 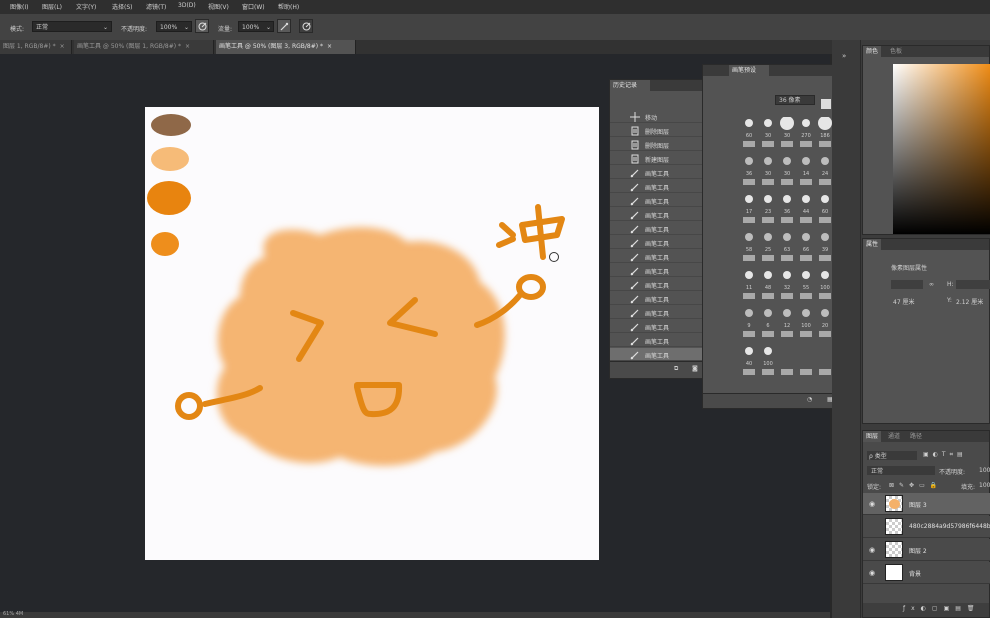 I want to click on layer-row: 480c2884a9d57986f6448b, so click(x=926, y=527).